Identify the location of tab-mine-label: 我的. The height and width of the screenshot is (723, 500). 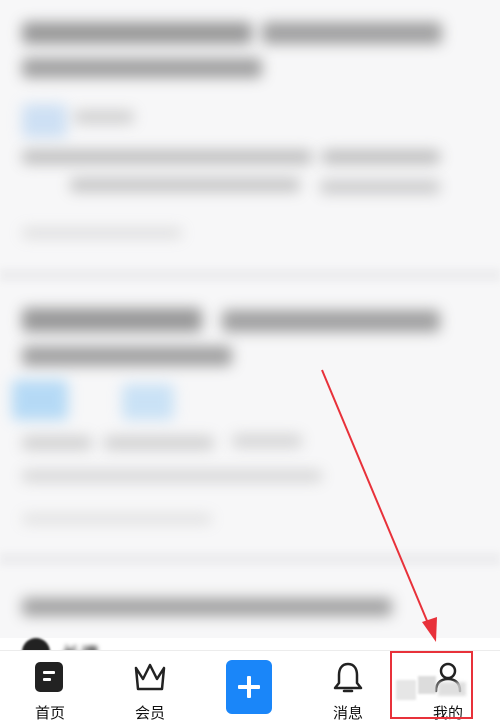
(447, 713).